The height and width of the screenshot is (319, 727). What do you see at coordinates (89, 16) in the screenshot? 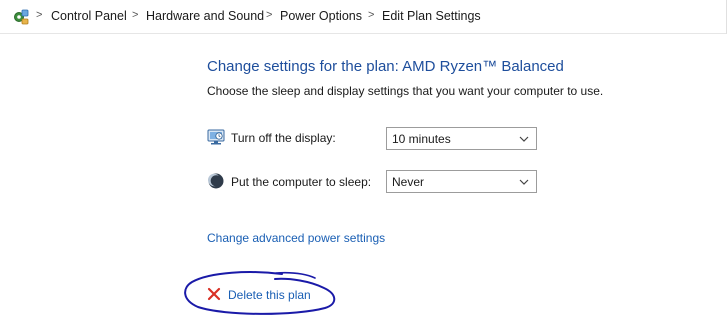
I see `breadcrumb-control-panel: Control Panel` at bounding box center [89, 16].